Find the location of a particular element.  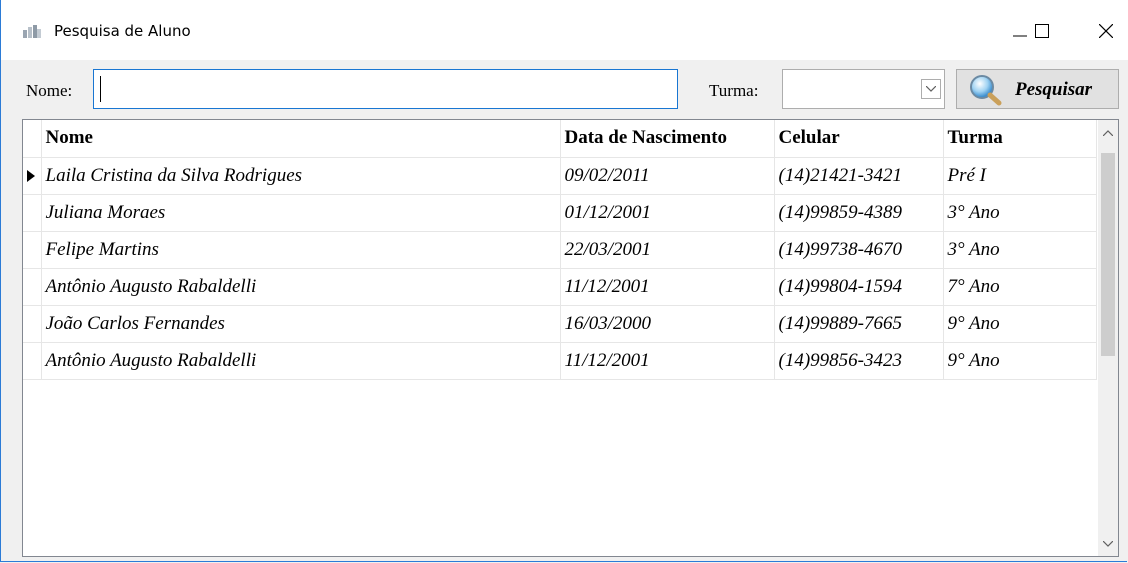

cell-nome: Laila Cristina da Silva Rodrigues is located at coordinates (301, 176).